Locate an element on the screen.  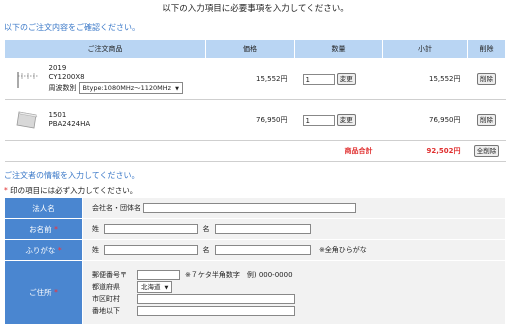
street-label: 番地以下 is located at coordinates (106, 310).